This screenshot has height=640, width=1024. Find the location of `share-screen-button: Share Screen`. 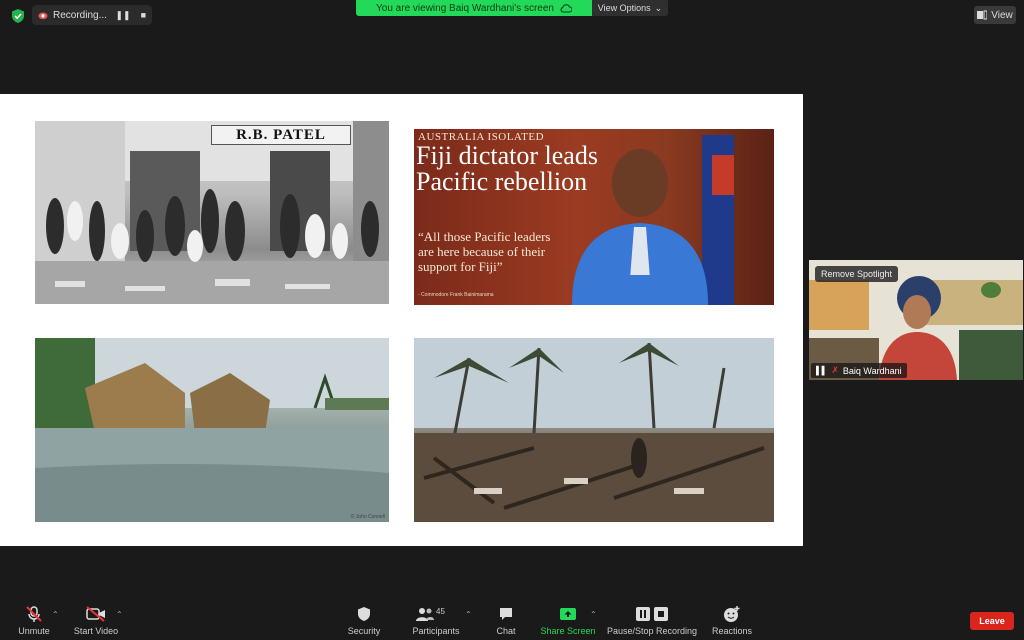

share-screen-button: Share Screen is located at coordinates (568, 620).